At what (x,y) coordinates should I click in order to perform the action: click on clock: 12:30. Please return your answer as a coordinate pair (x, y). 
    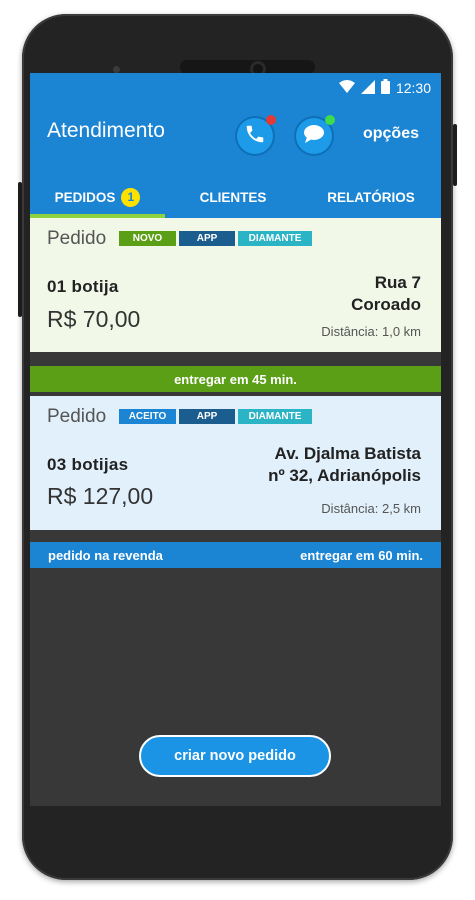
    Looking at the image, I should click on (413, 88).